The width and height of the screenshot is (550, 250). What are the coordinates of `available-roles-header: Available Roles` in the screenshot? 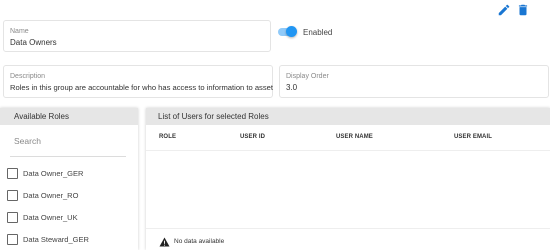 It's located at (69, 116).